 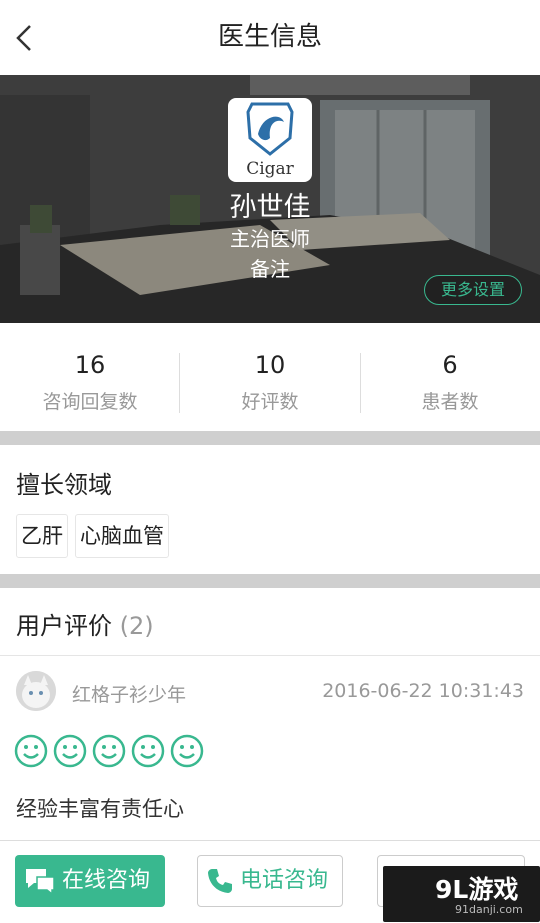 What do you see at coordinates (270, 655) in the screenshot?
I see `divider` at bounding box center [270, 655].